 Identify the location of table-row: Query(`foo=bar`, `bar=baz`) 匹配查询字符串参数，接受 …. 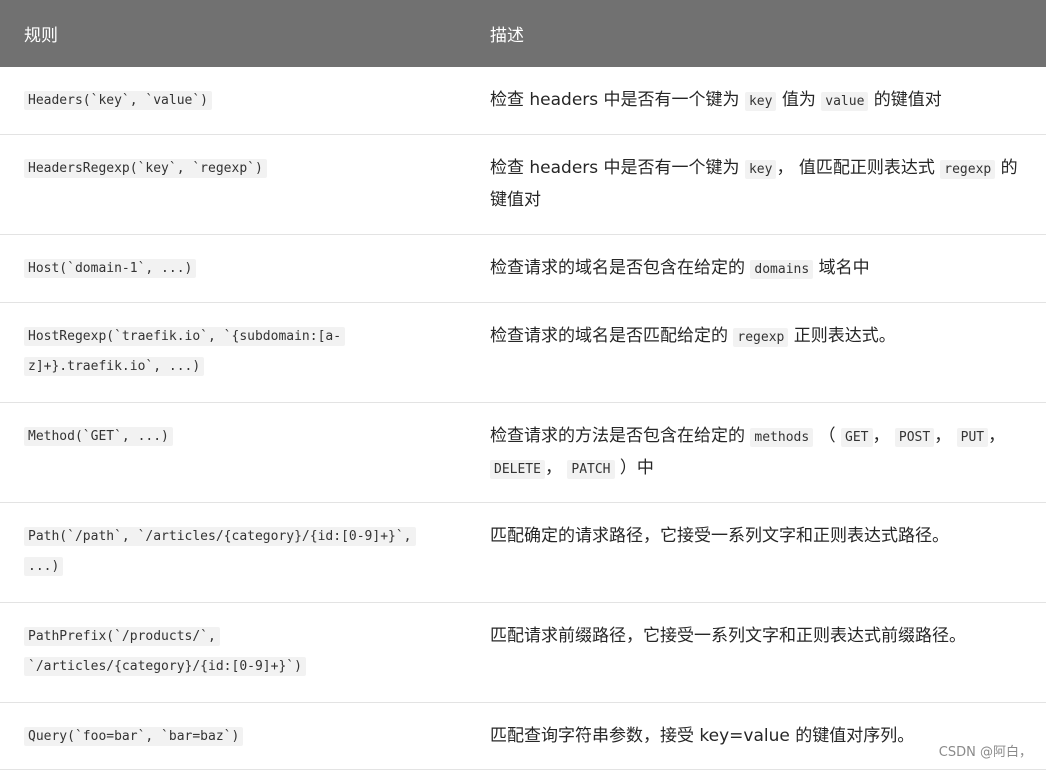
(523, 736).